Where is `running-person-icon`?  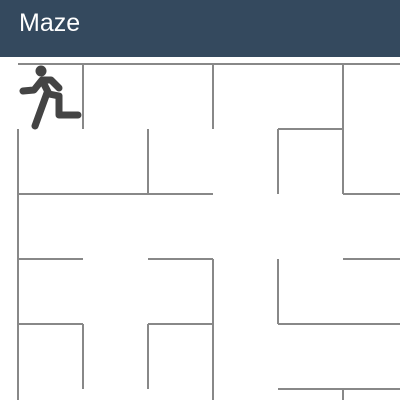 running-person-icon is located at coordinates (50, 97).